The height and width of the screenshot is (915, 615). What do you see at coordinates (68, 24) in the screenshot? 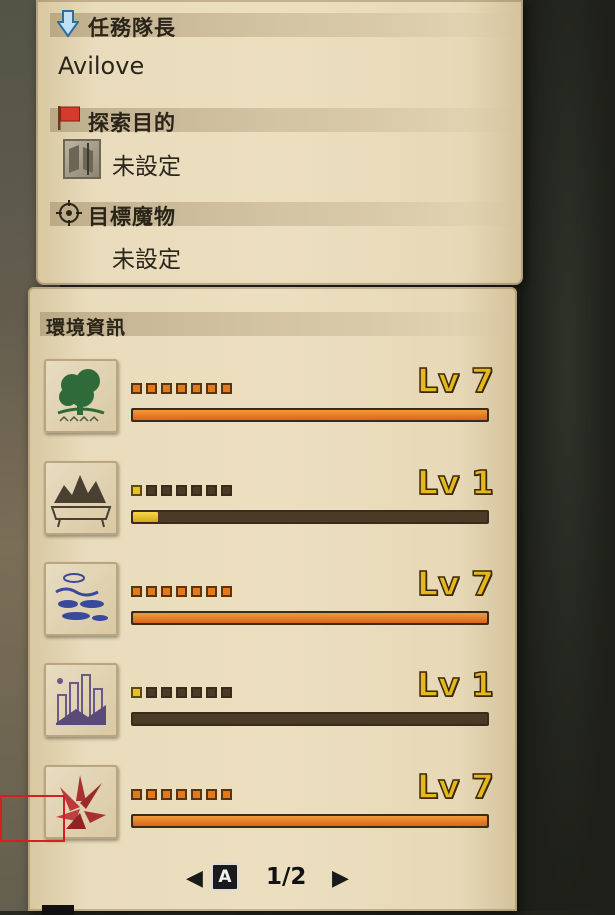
I see `down-arrow-icon` at bounding box center [68, 24].